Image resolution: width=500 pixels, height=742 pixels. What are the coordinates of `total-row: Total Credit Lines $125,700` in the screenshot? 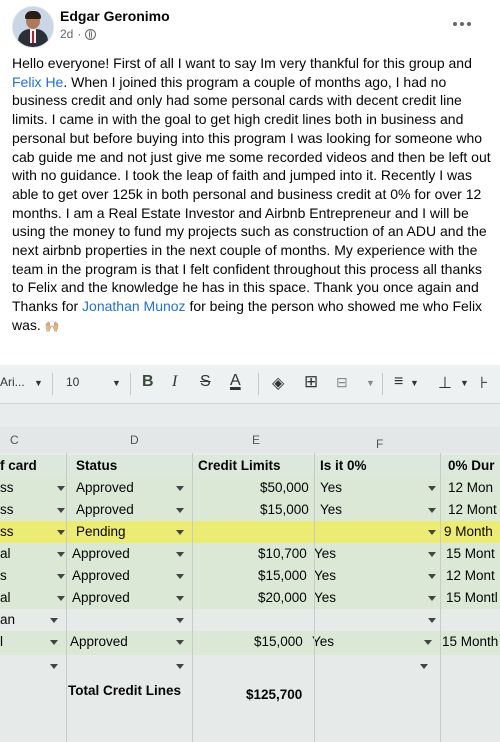 It's located at (250, 690).